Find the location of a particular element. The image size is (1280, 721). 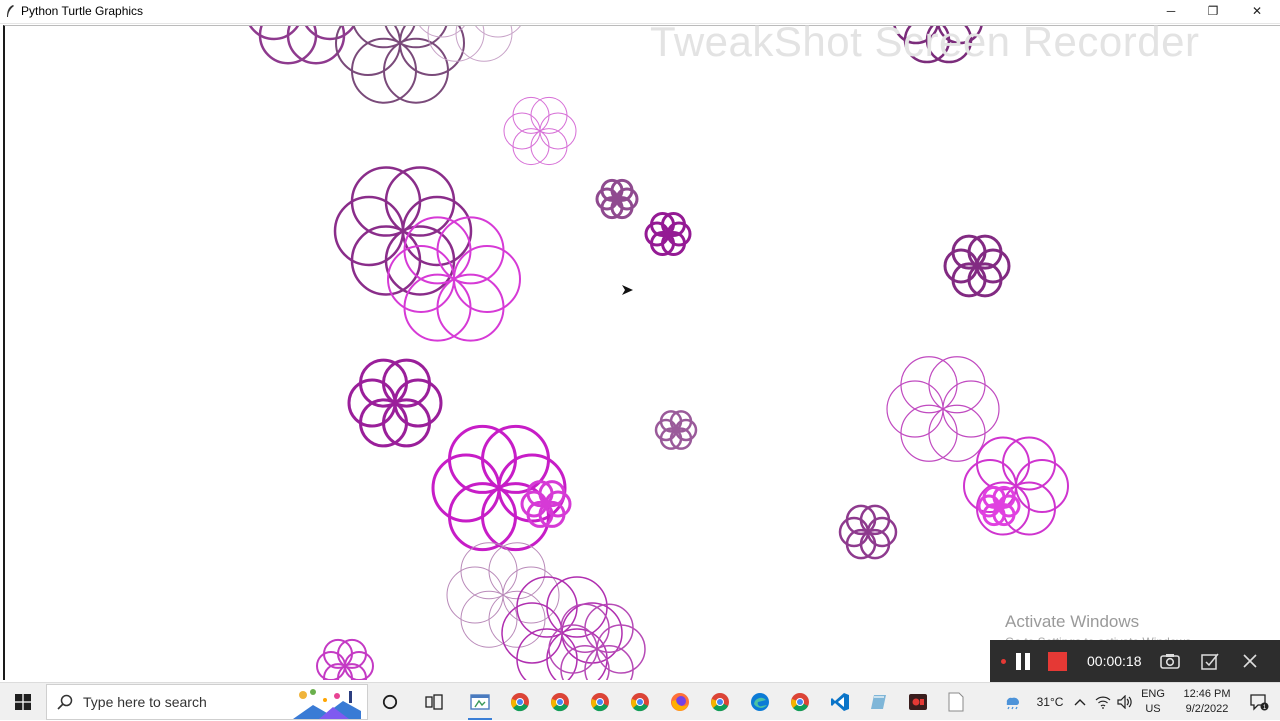

search-placeholder: Type here to search is located at coordinates (145, 702).